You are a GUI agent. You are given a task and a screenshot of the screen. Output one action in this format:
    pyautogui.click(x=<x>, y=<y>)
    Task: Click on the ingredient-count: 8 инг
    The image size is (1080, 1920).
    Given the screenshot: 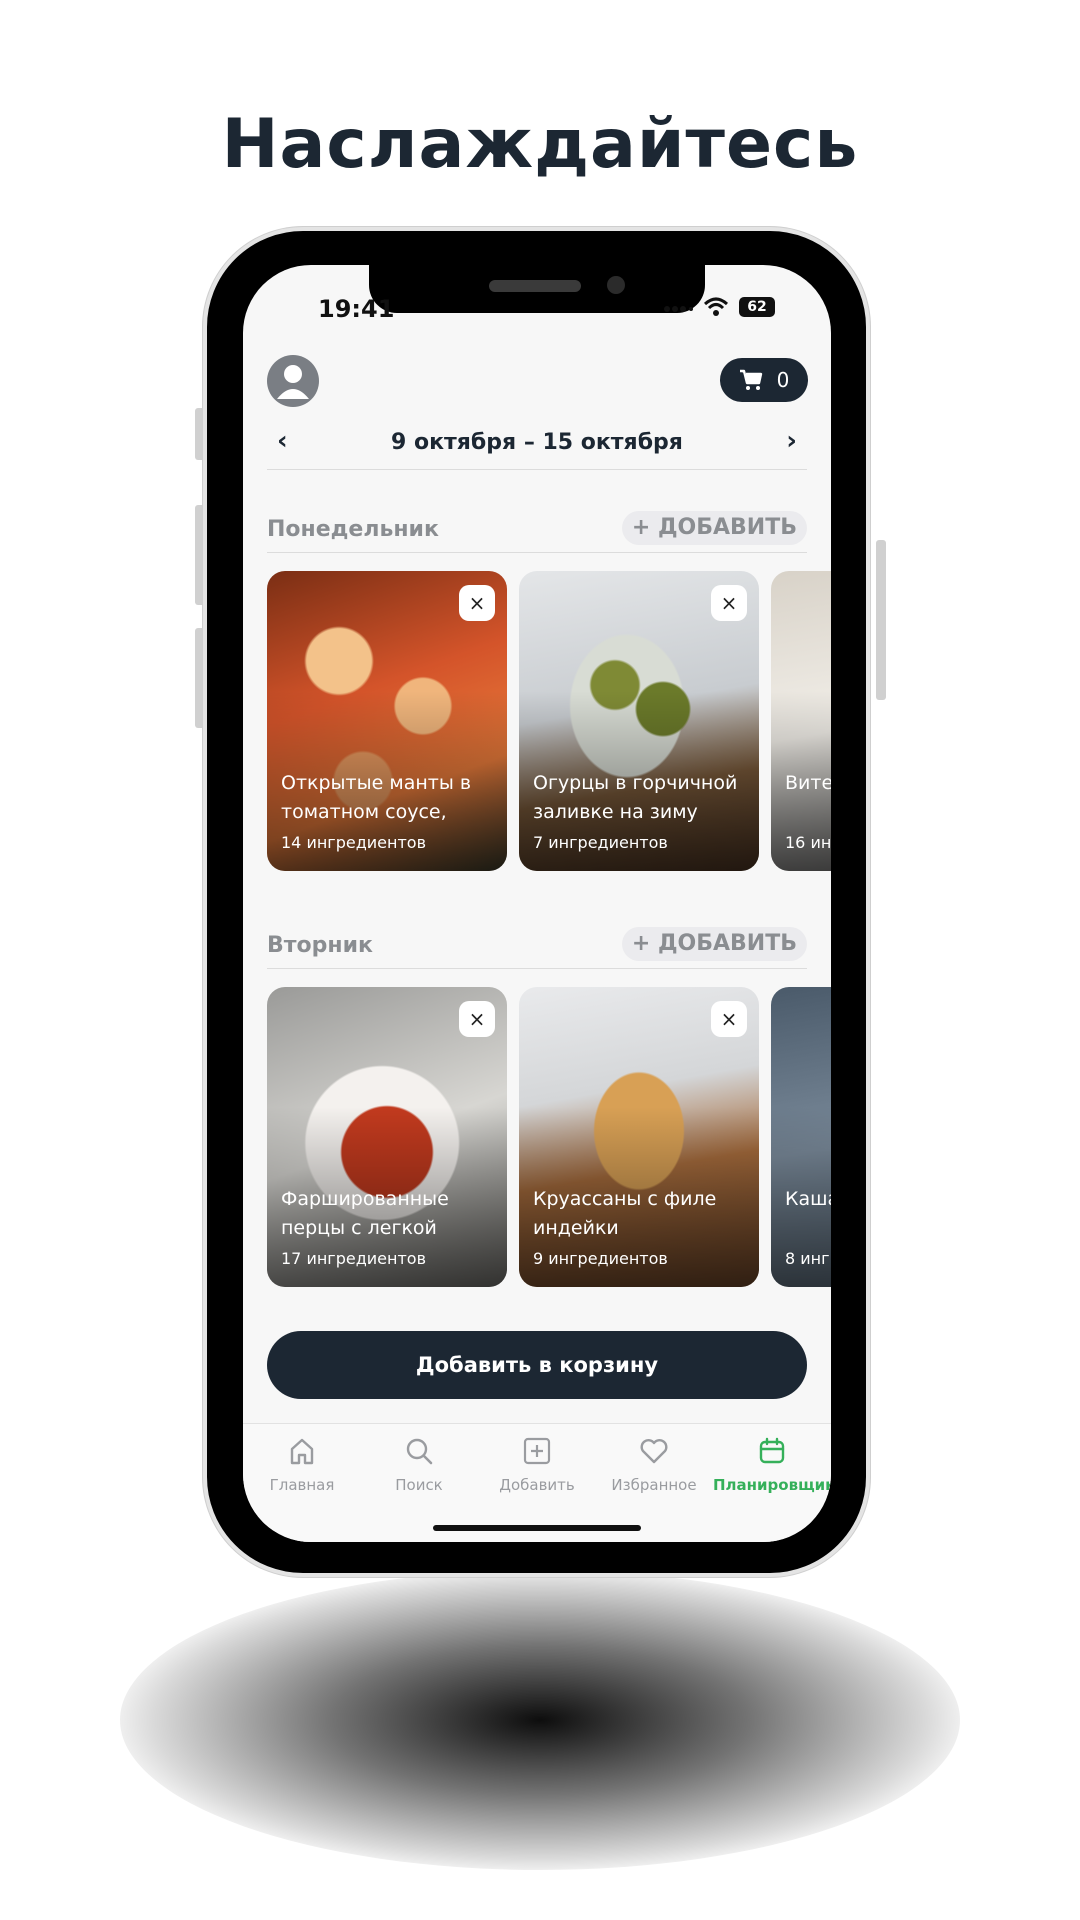 What is the action you would take?
    pyautogui.click(x=807, y=1258)
    